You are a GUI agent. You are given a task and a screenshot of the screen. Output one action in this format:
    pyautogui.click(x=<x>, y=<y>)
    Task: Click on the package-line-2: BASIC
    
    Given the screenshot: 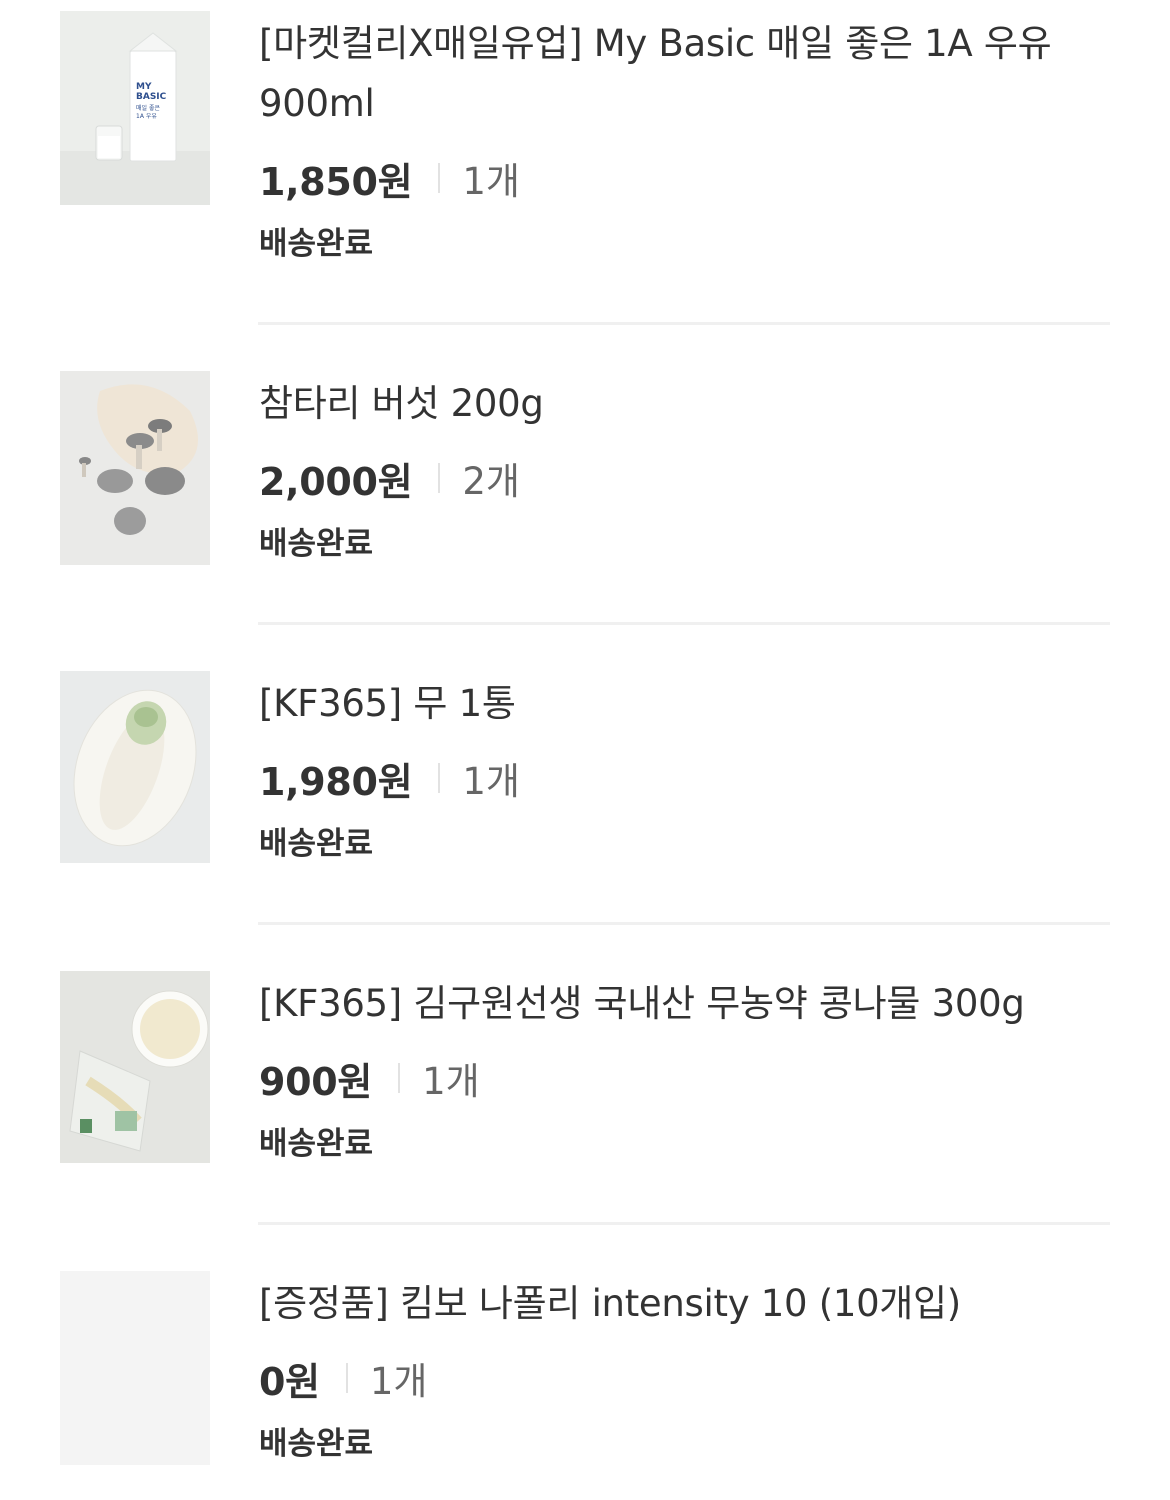 What is the action you would take?
    pyautogui.click(x=151, y=97)
    